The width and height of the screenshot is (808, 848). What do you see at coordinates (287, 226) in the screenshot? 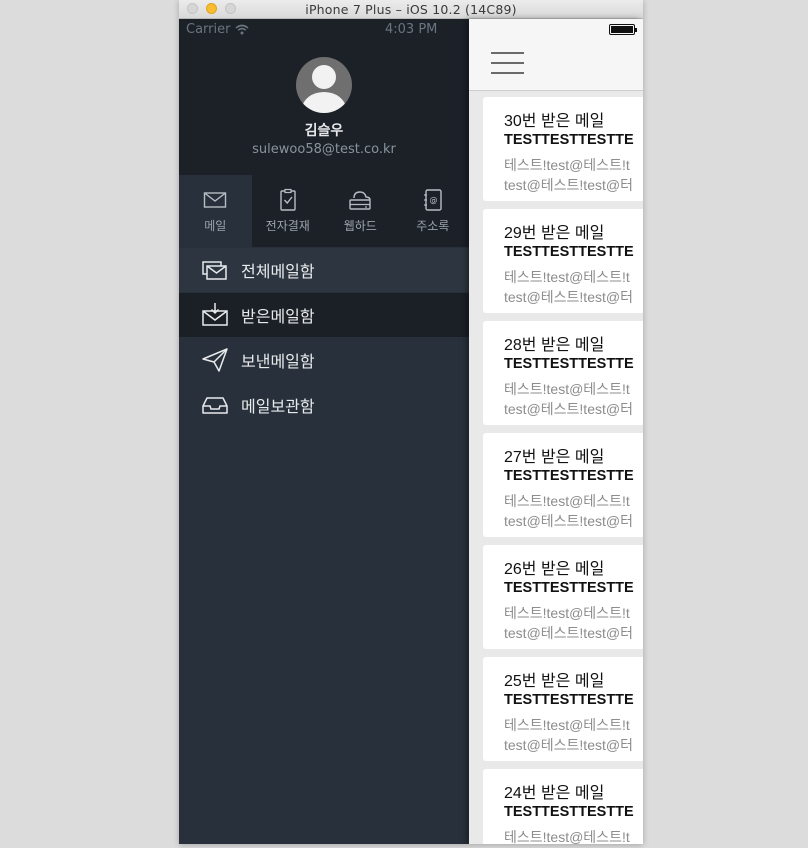
I see `tab-approval-label: 전자결재` at bounding box center [287, 226].